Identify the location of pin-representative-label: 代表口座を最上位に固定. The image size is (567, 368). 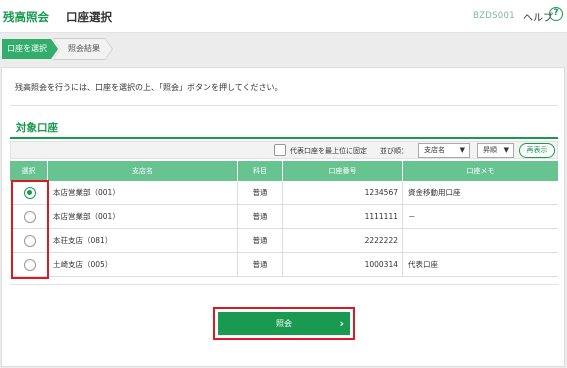
(328, 151).